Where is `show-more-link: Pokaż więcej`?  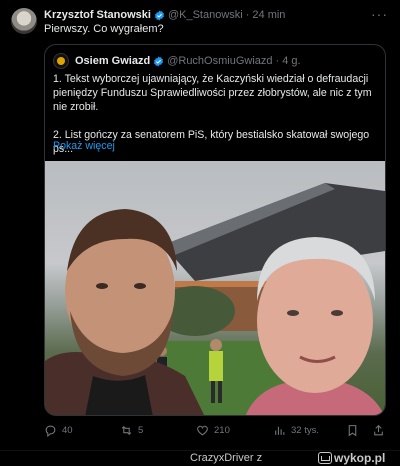 show-more-link: Pokaż więcej is located at coordinates (84, 146).